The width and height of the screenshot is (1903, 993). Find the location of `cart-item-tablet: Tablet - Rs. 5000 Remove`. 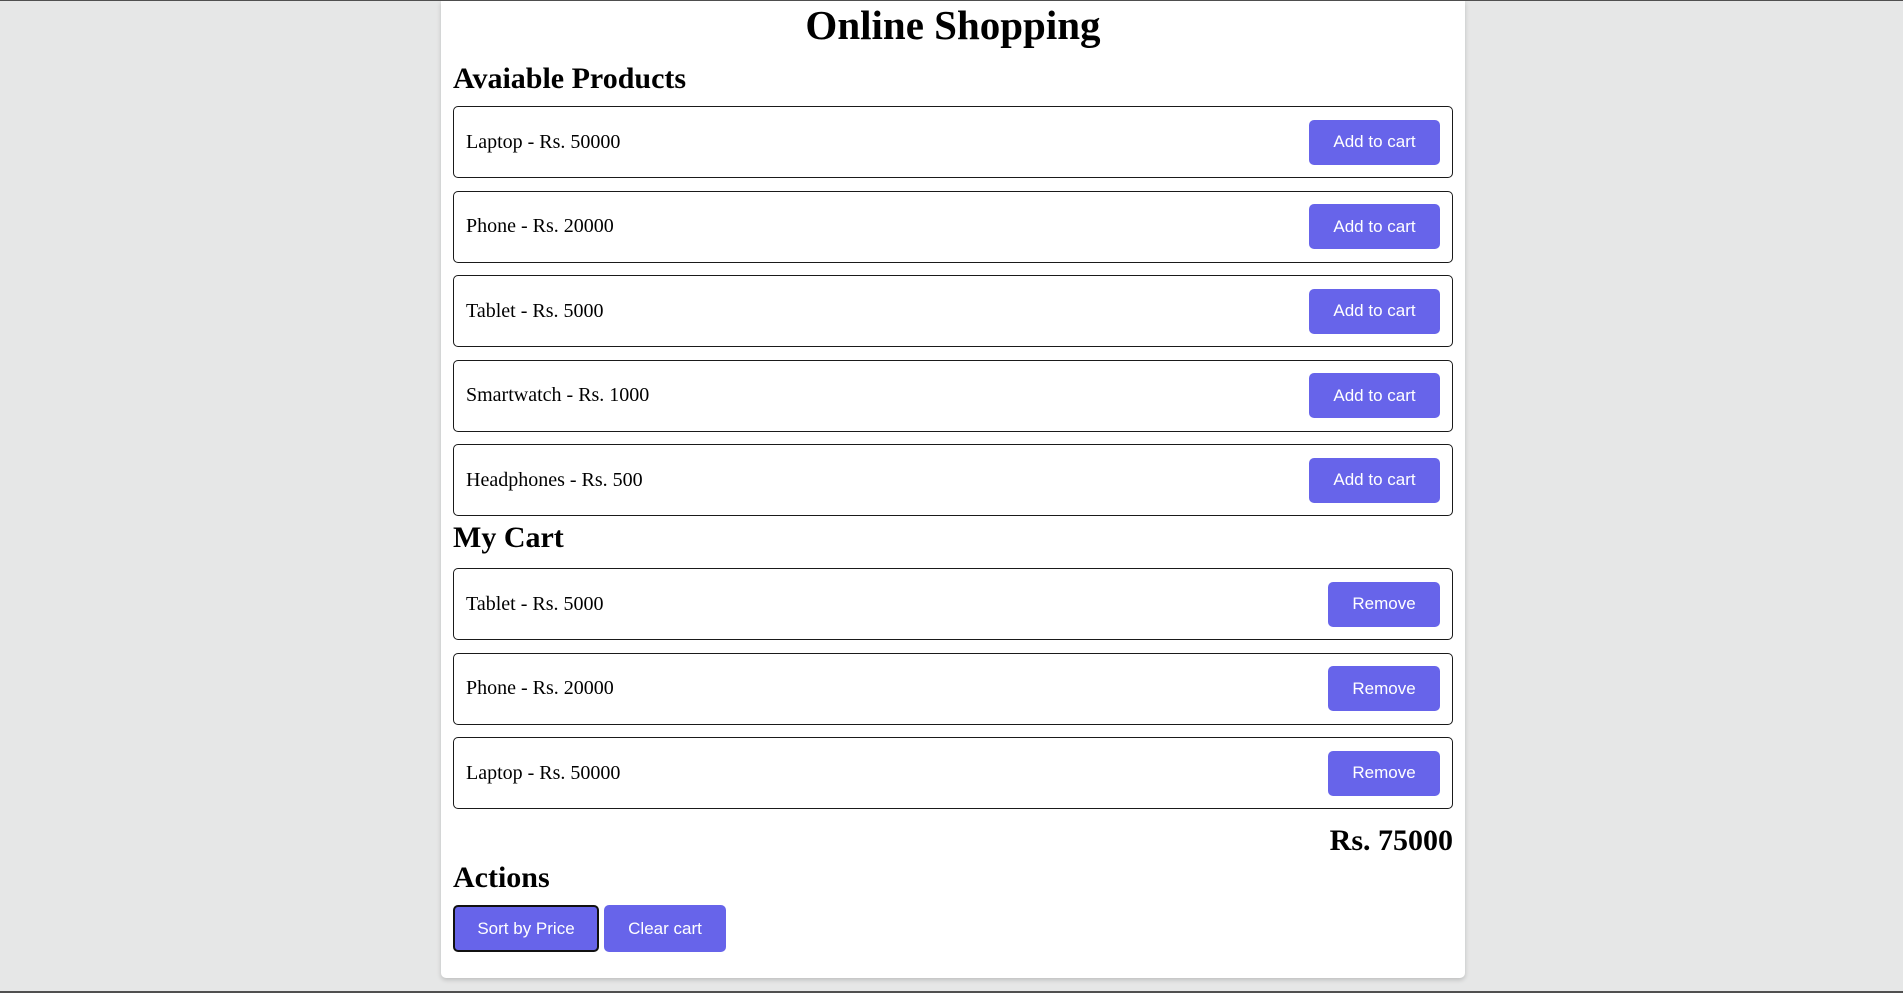

cart-item-tablet: Tablet - Rs. 5000 Remove is located at coordinates (953, 604).